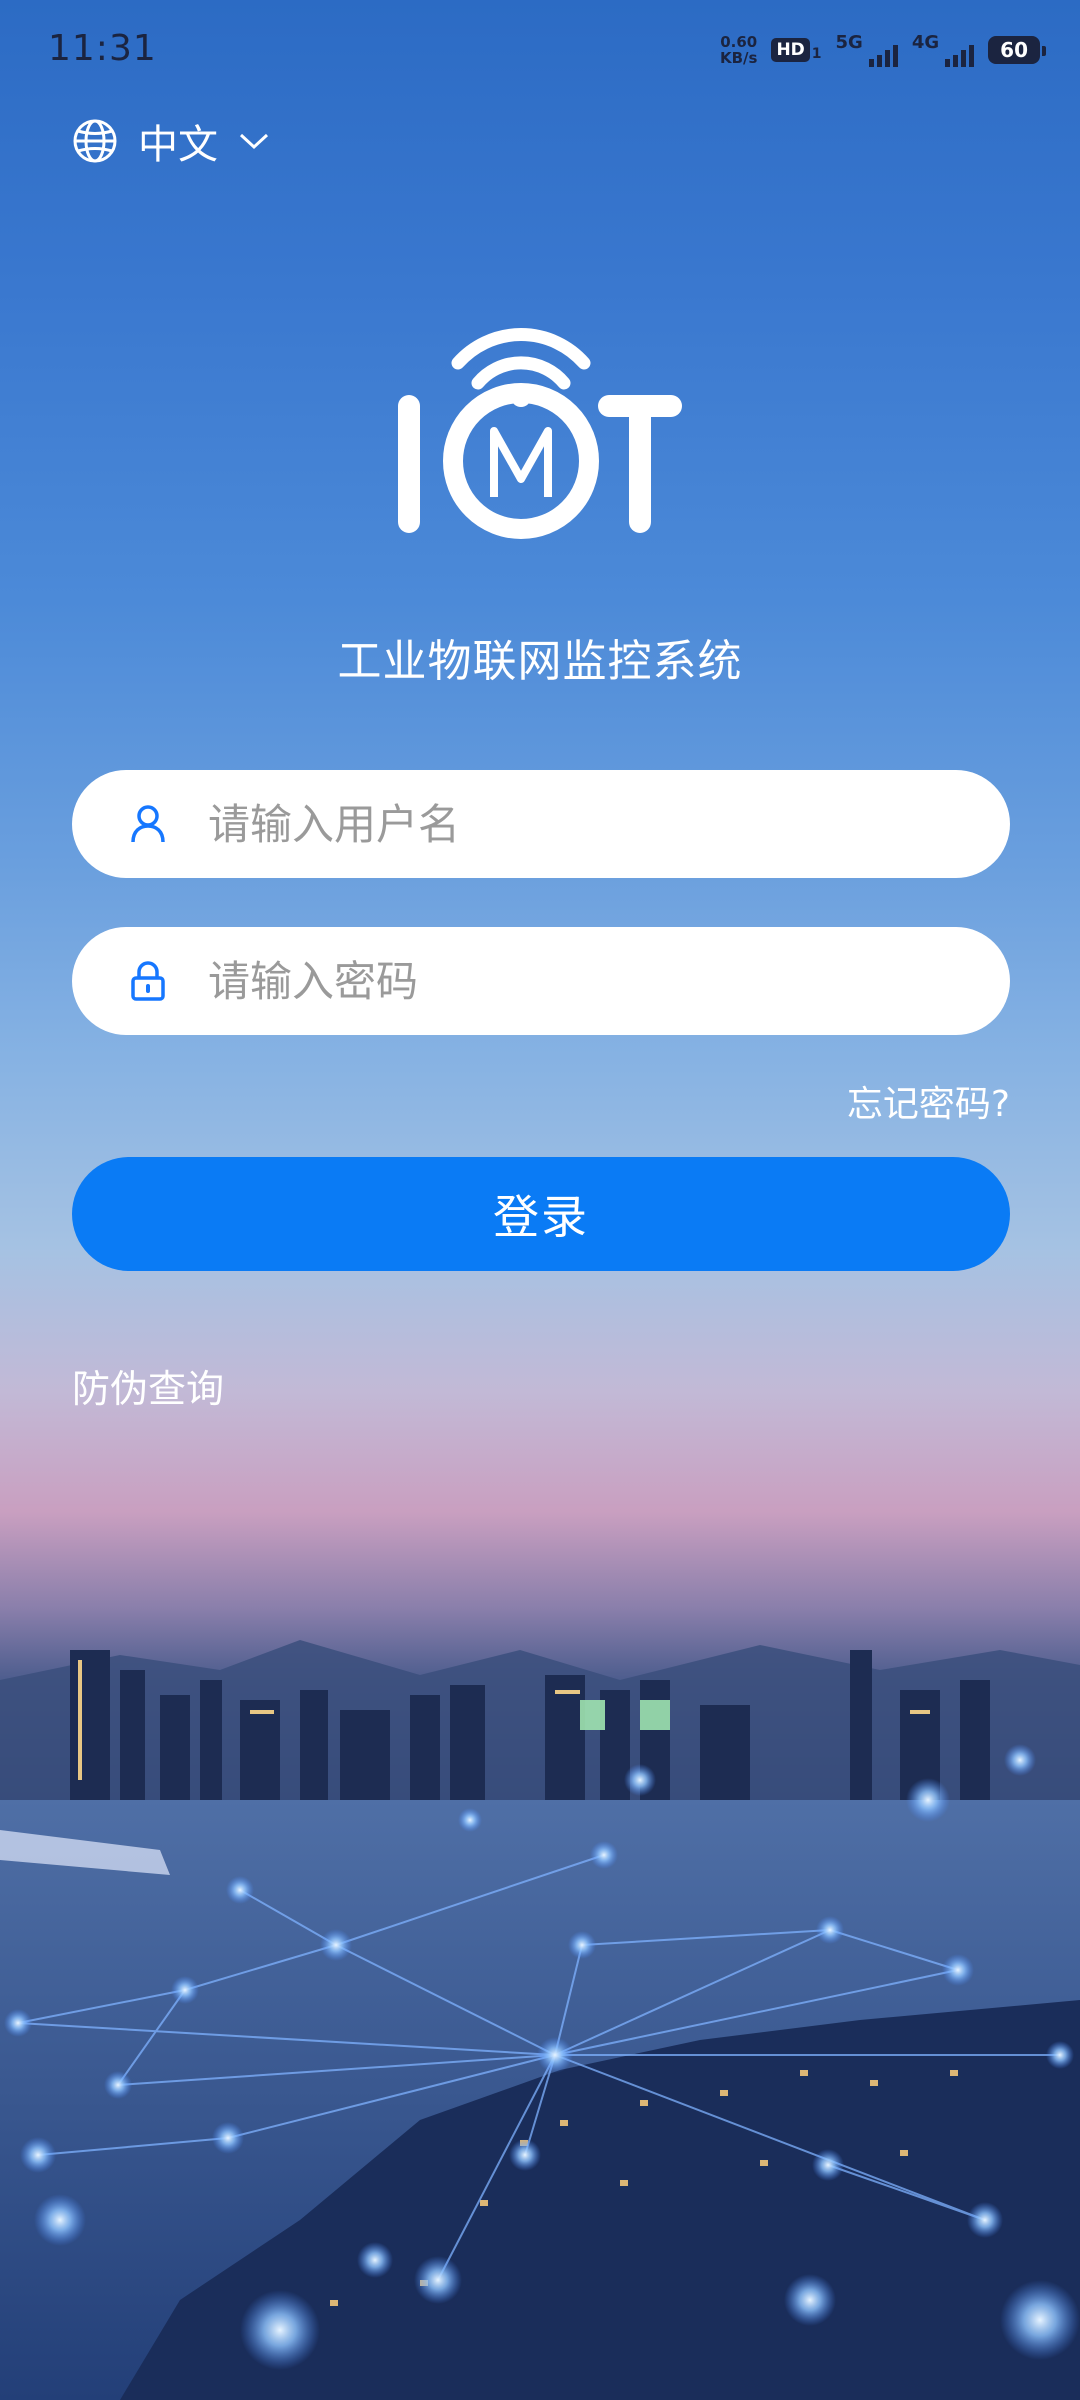  What do you see at coordinates (790, 49) in the screenshot?
I see `hd-icon: HD` at bounding box center [790, 49].